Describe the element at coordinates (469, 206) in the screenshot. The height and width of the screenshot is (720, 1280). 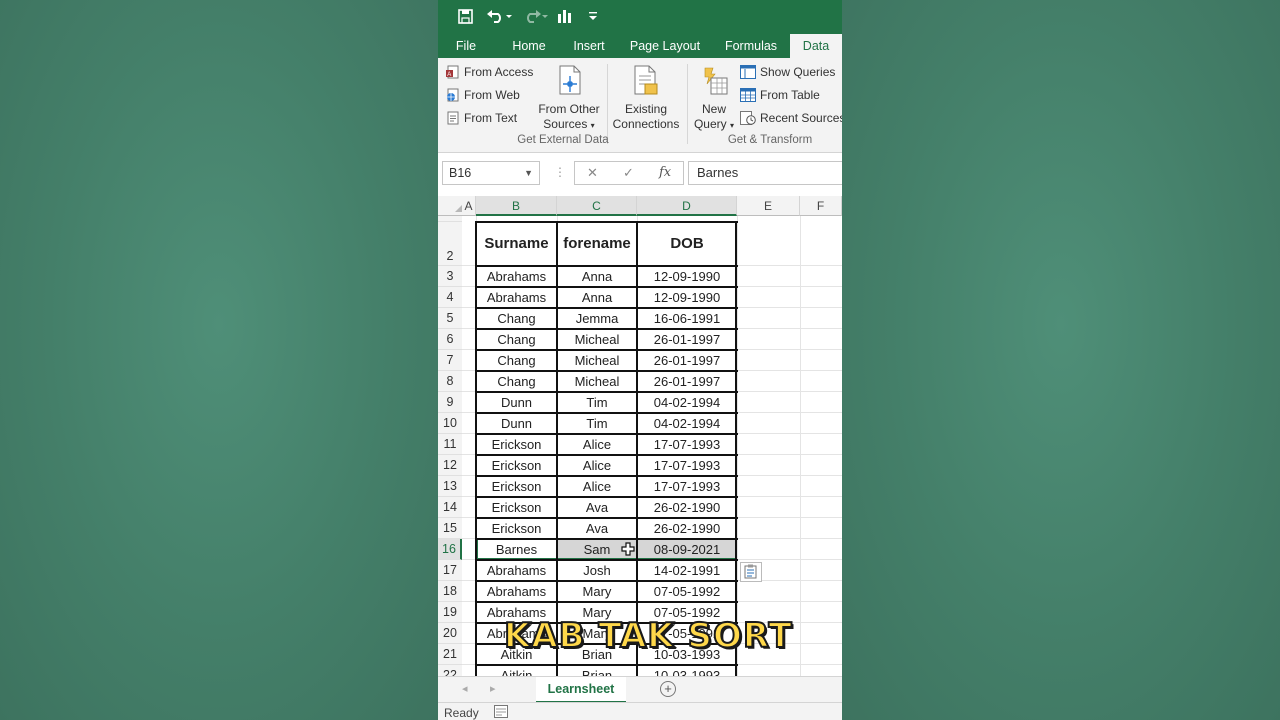
I see `column-header-a: A` at that location.